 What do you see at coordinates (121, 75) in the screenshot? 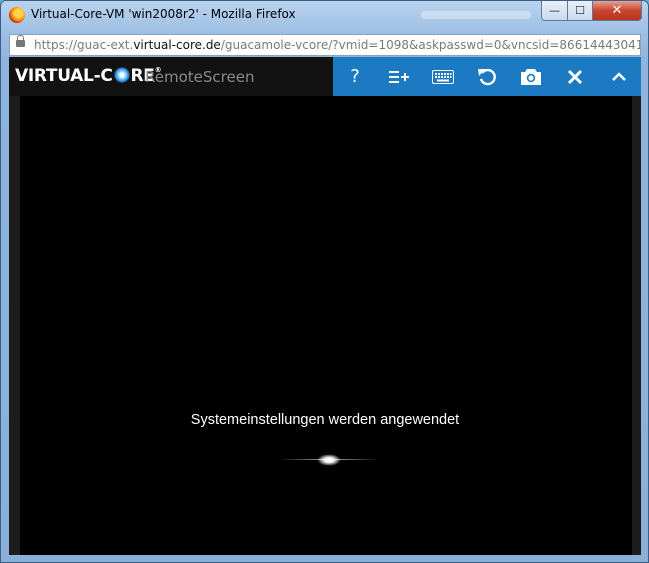
I see `logo-glow-icon` at bounding box center [121, 75].